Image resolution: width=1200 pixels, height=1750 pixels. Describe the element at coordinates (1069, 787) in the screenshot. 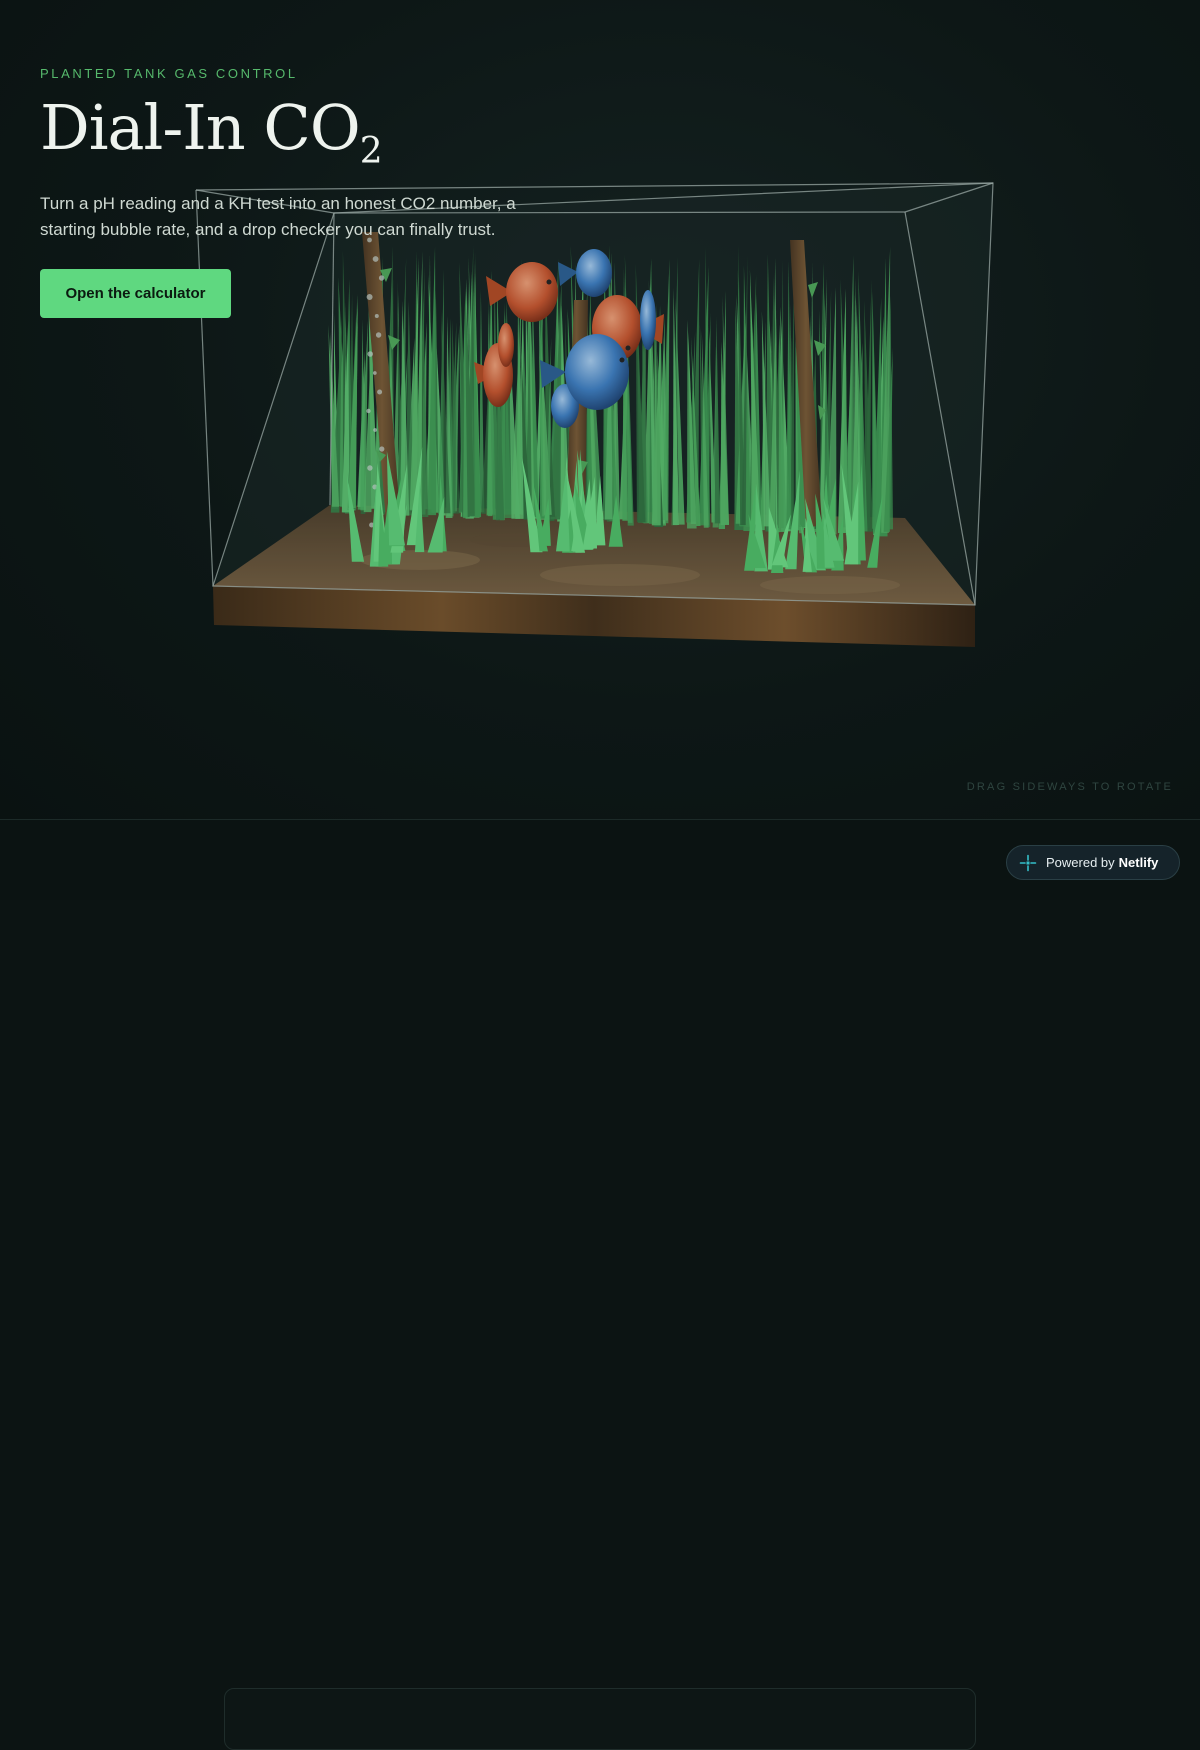

I see `rotate-hint: DRAG SIDEWAYS TO ROTATE` at that location.